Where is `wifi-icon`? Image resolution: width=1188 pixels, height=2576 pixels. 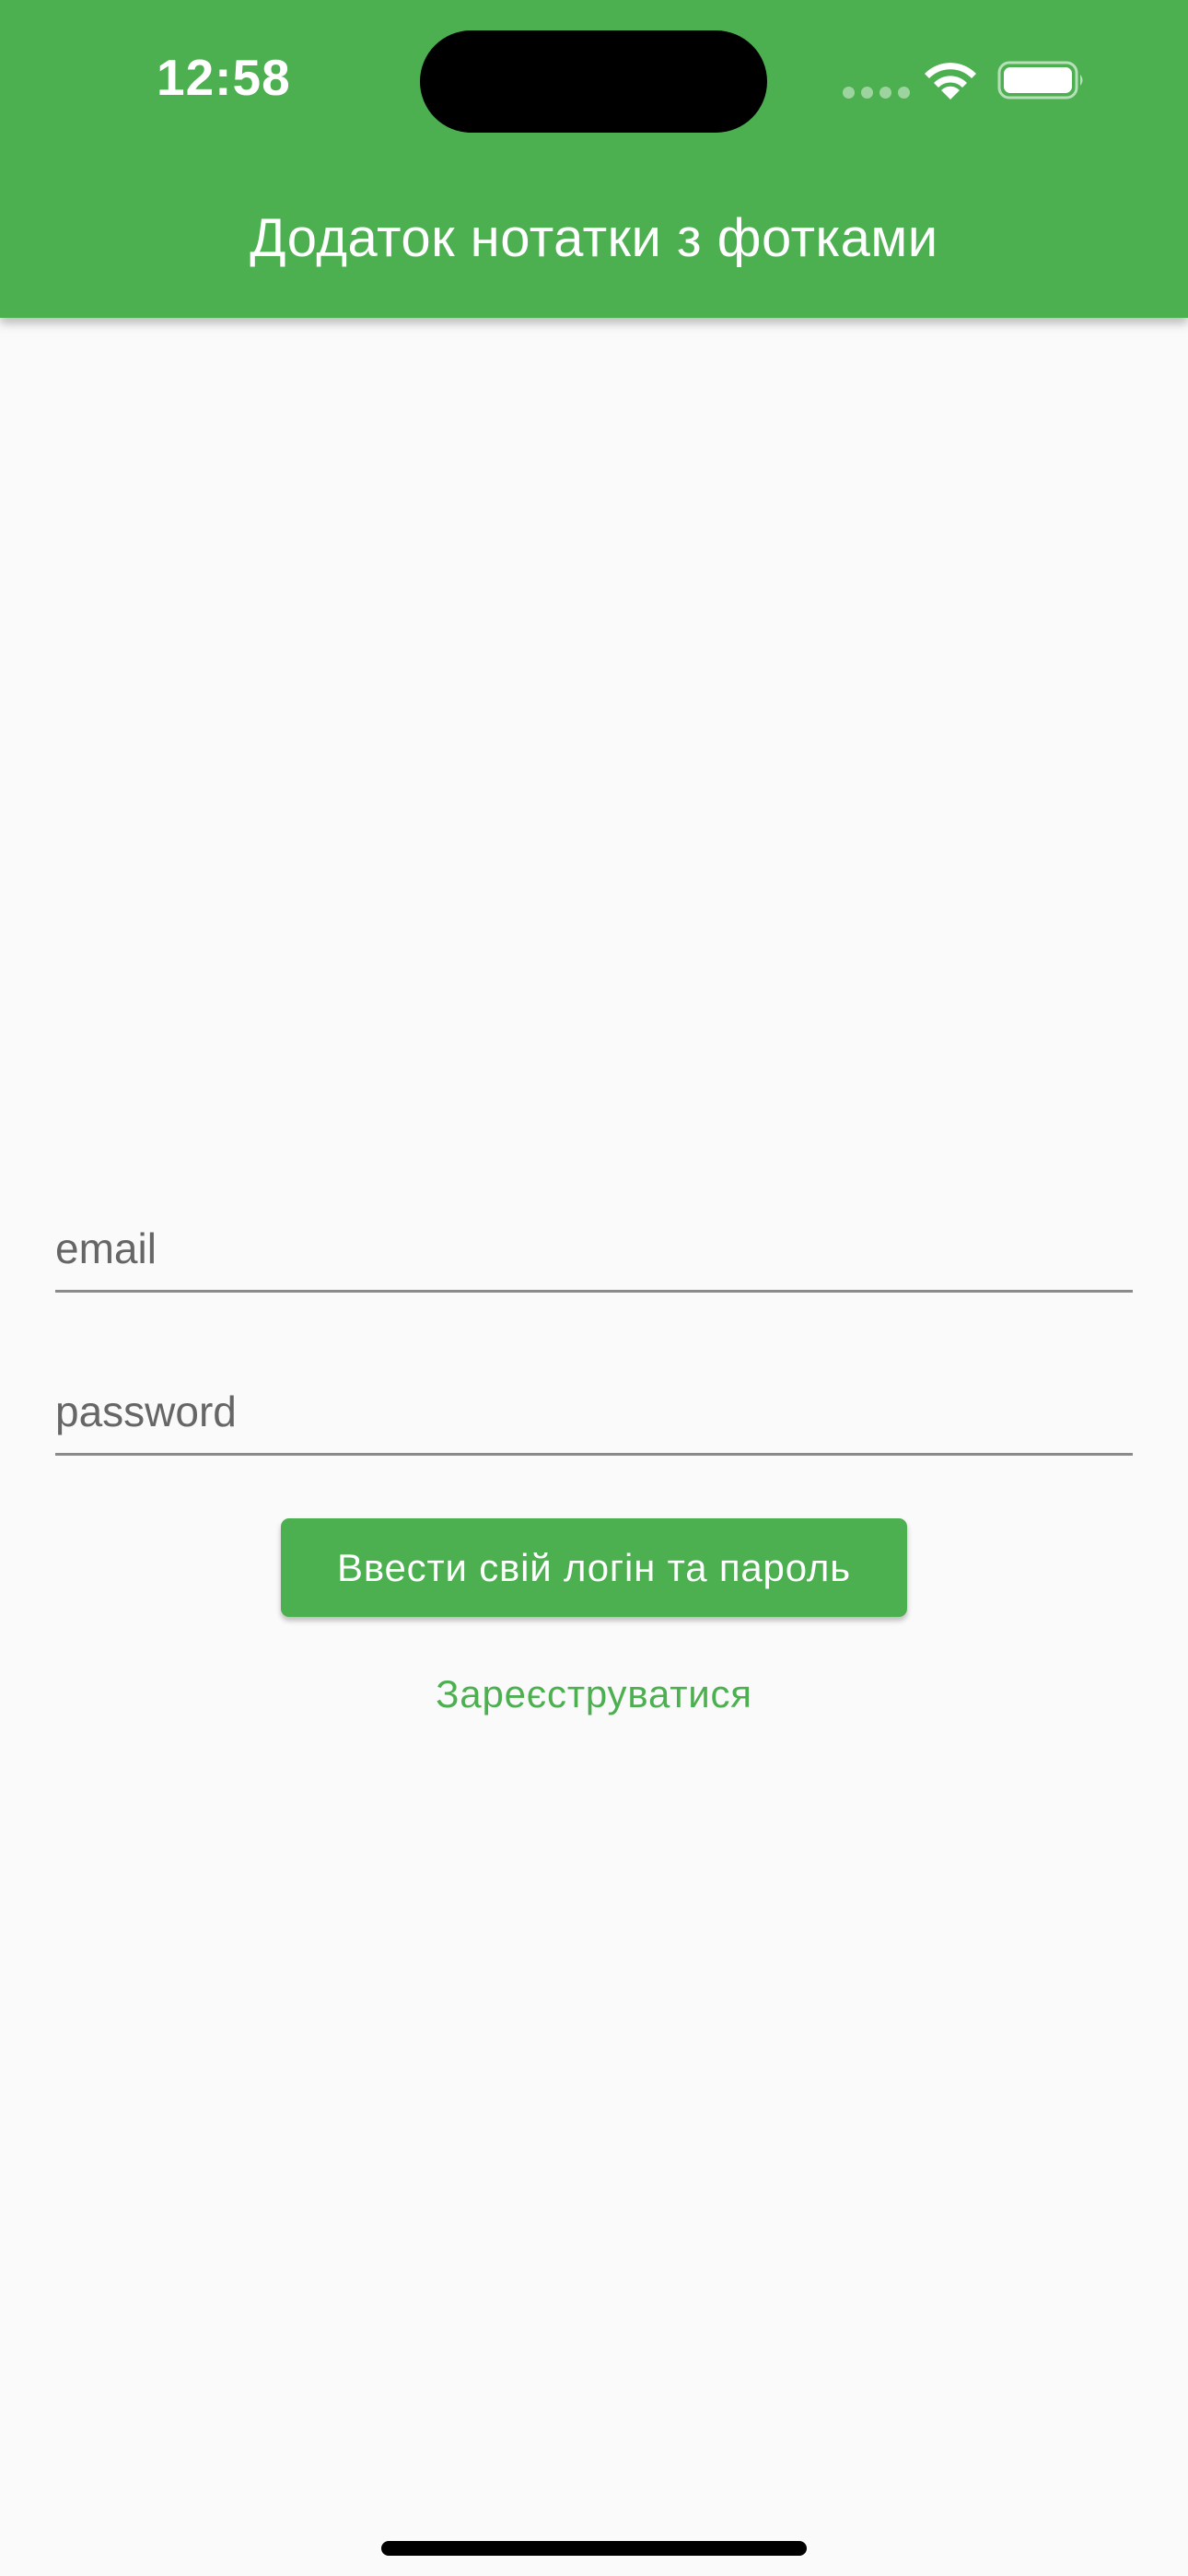
wifi-icon is located at coordinates (951, 81).